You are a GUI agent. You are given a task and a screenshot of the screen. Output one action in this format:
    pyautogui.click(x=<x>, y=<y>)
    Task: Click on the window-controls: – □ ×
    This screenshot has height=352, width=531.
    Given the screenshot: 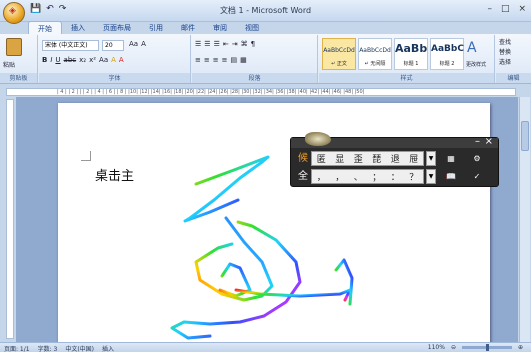 What is the action you would take?
    pyautogui.click(x=506, y=9)
    